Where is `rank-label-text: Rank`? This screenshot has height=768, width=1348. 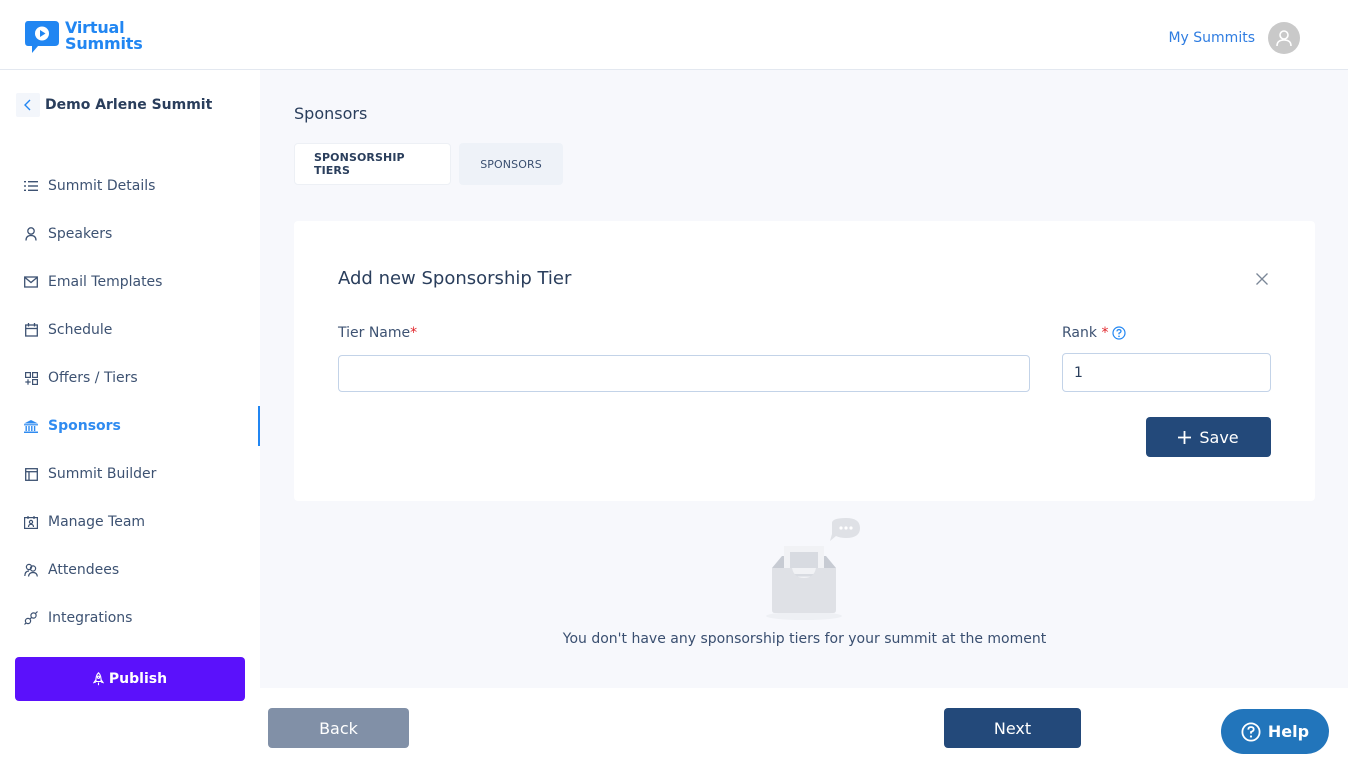
rank-label-text: Rank is located at coordinates (1079, 333).